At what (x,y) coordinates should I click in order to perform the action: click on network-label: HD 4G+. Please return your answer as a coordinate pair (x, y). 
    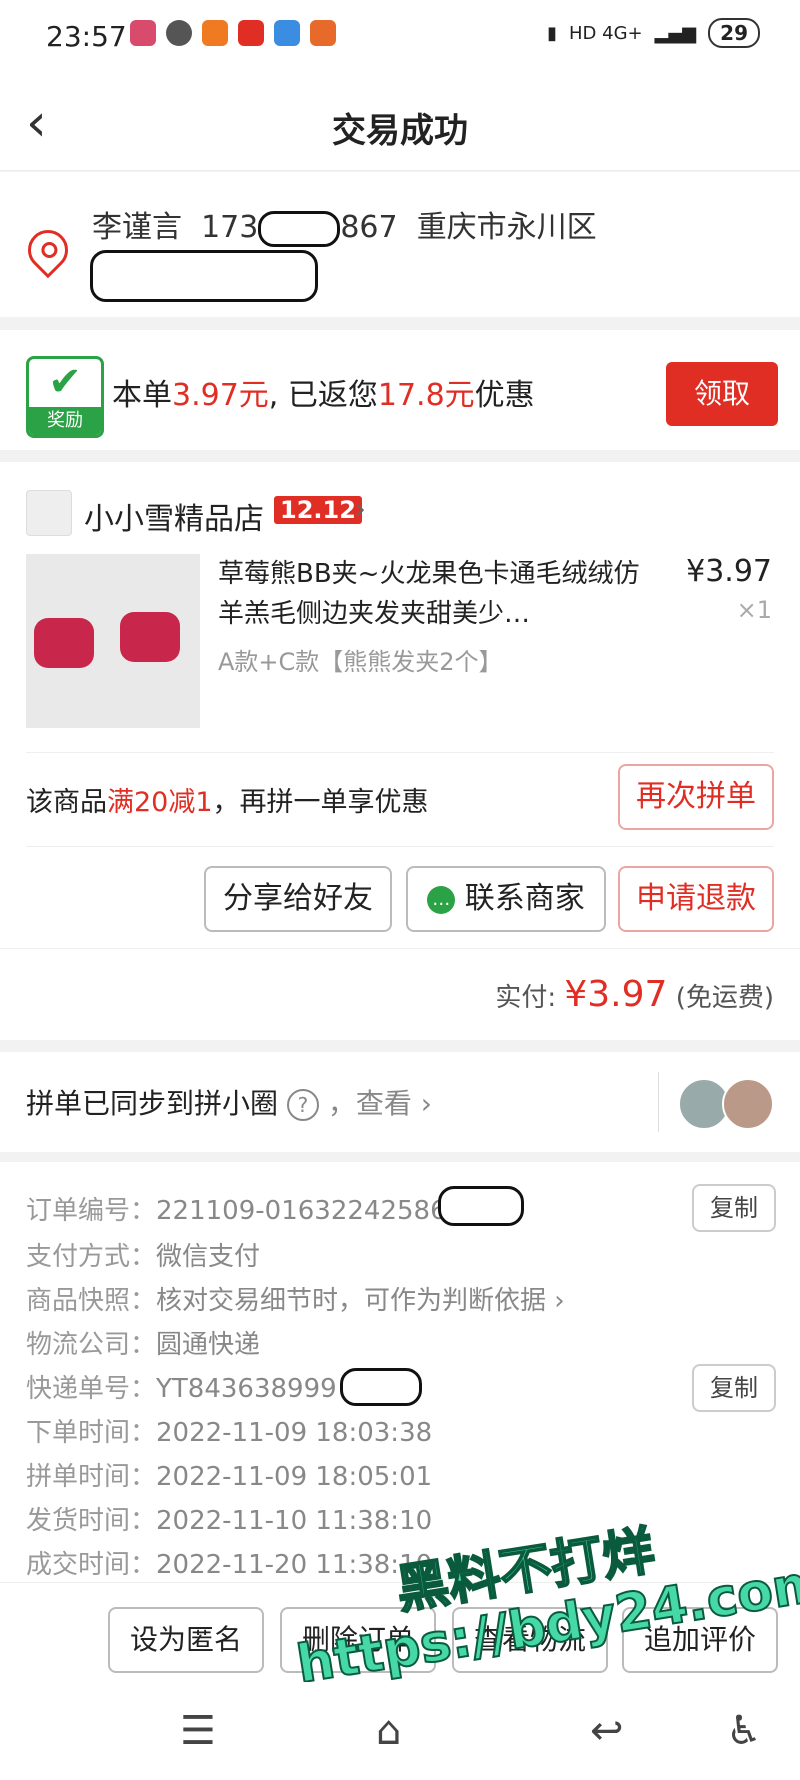
    Looking at the image, I should click on (606, 33).